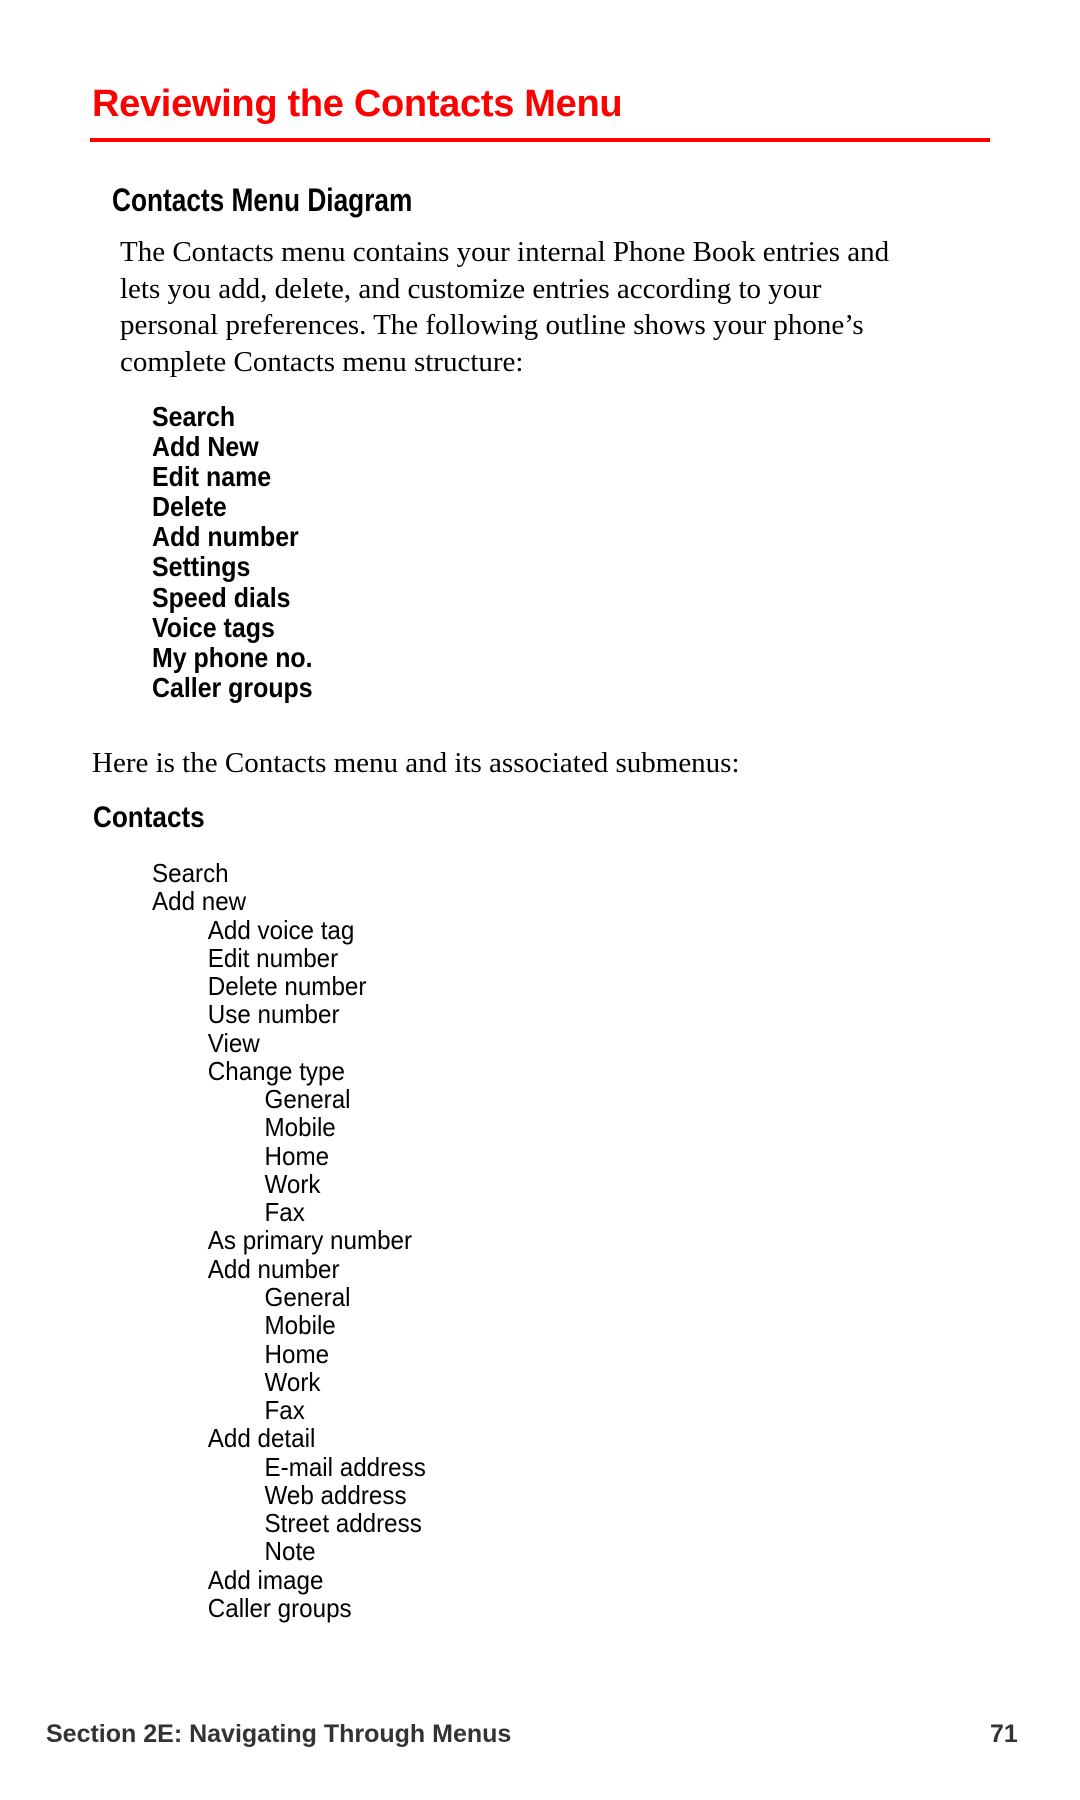  Describe the element at coordinates (189, 507) in the screenshot. I see `menu-item-delete: Delete` at that location.